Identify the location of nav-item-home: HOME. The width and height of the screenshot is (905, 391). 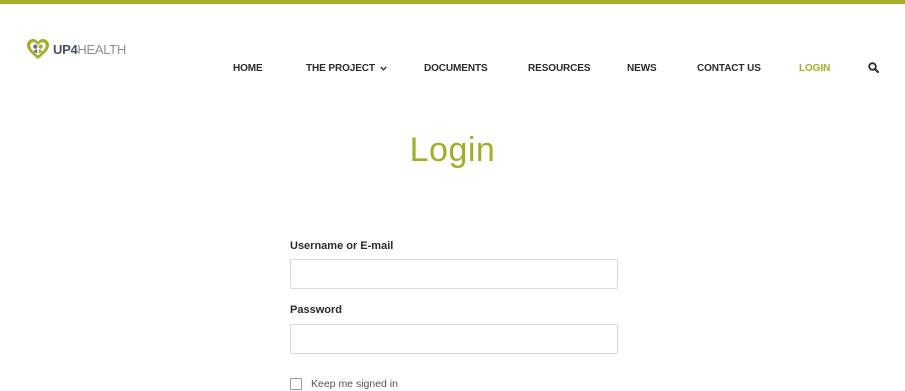
(248, 69).